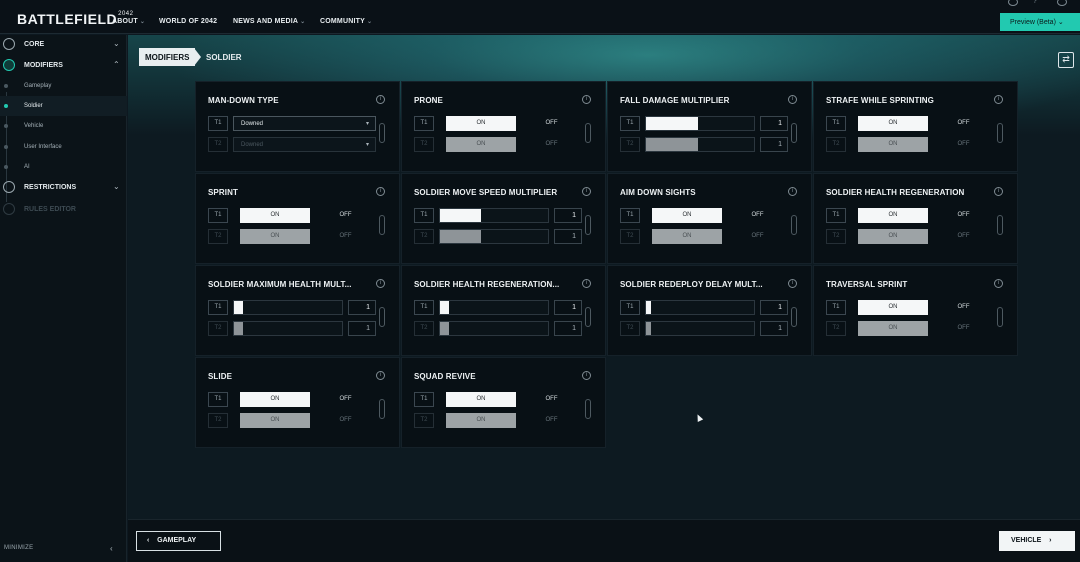  What do you see at coordinates (63, 86) in the screenshot?
I see `sidebar-item-gameplay: Gameplay` at bounding box center [63, 86].